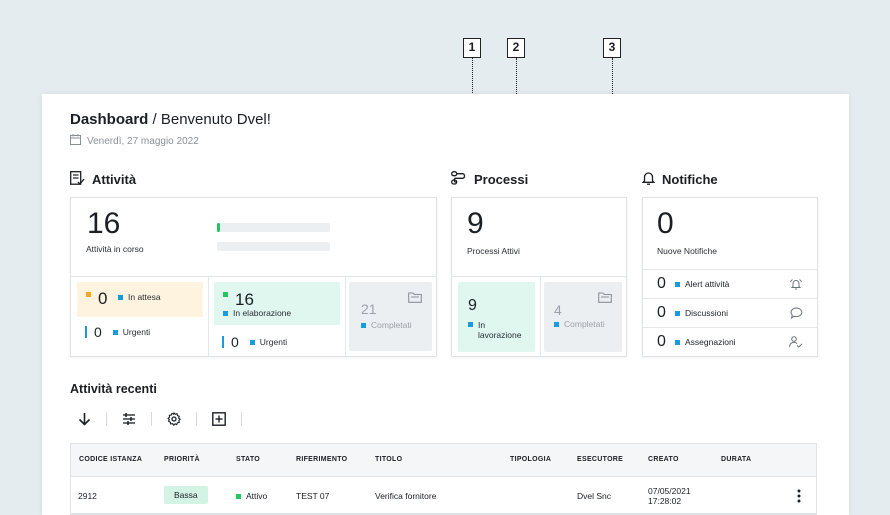 This screenshot has width=890, height=515. I want to click on in-attesa-marker, so click(88, 294).